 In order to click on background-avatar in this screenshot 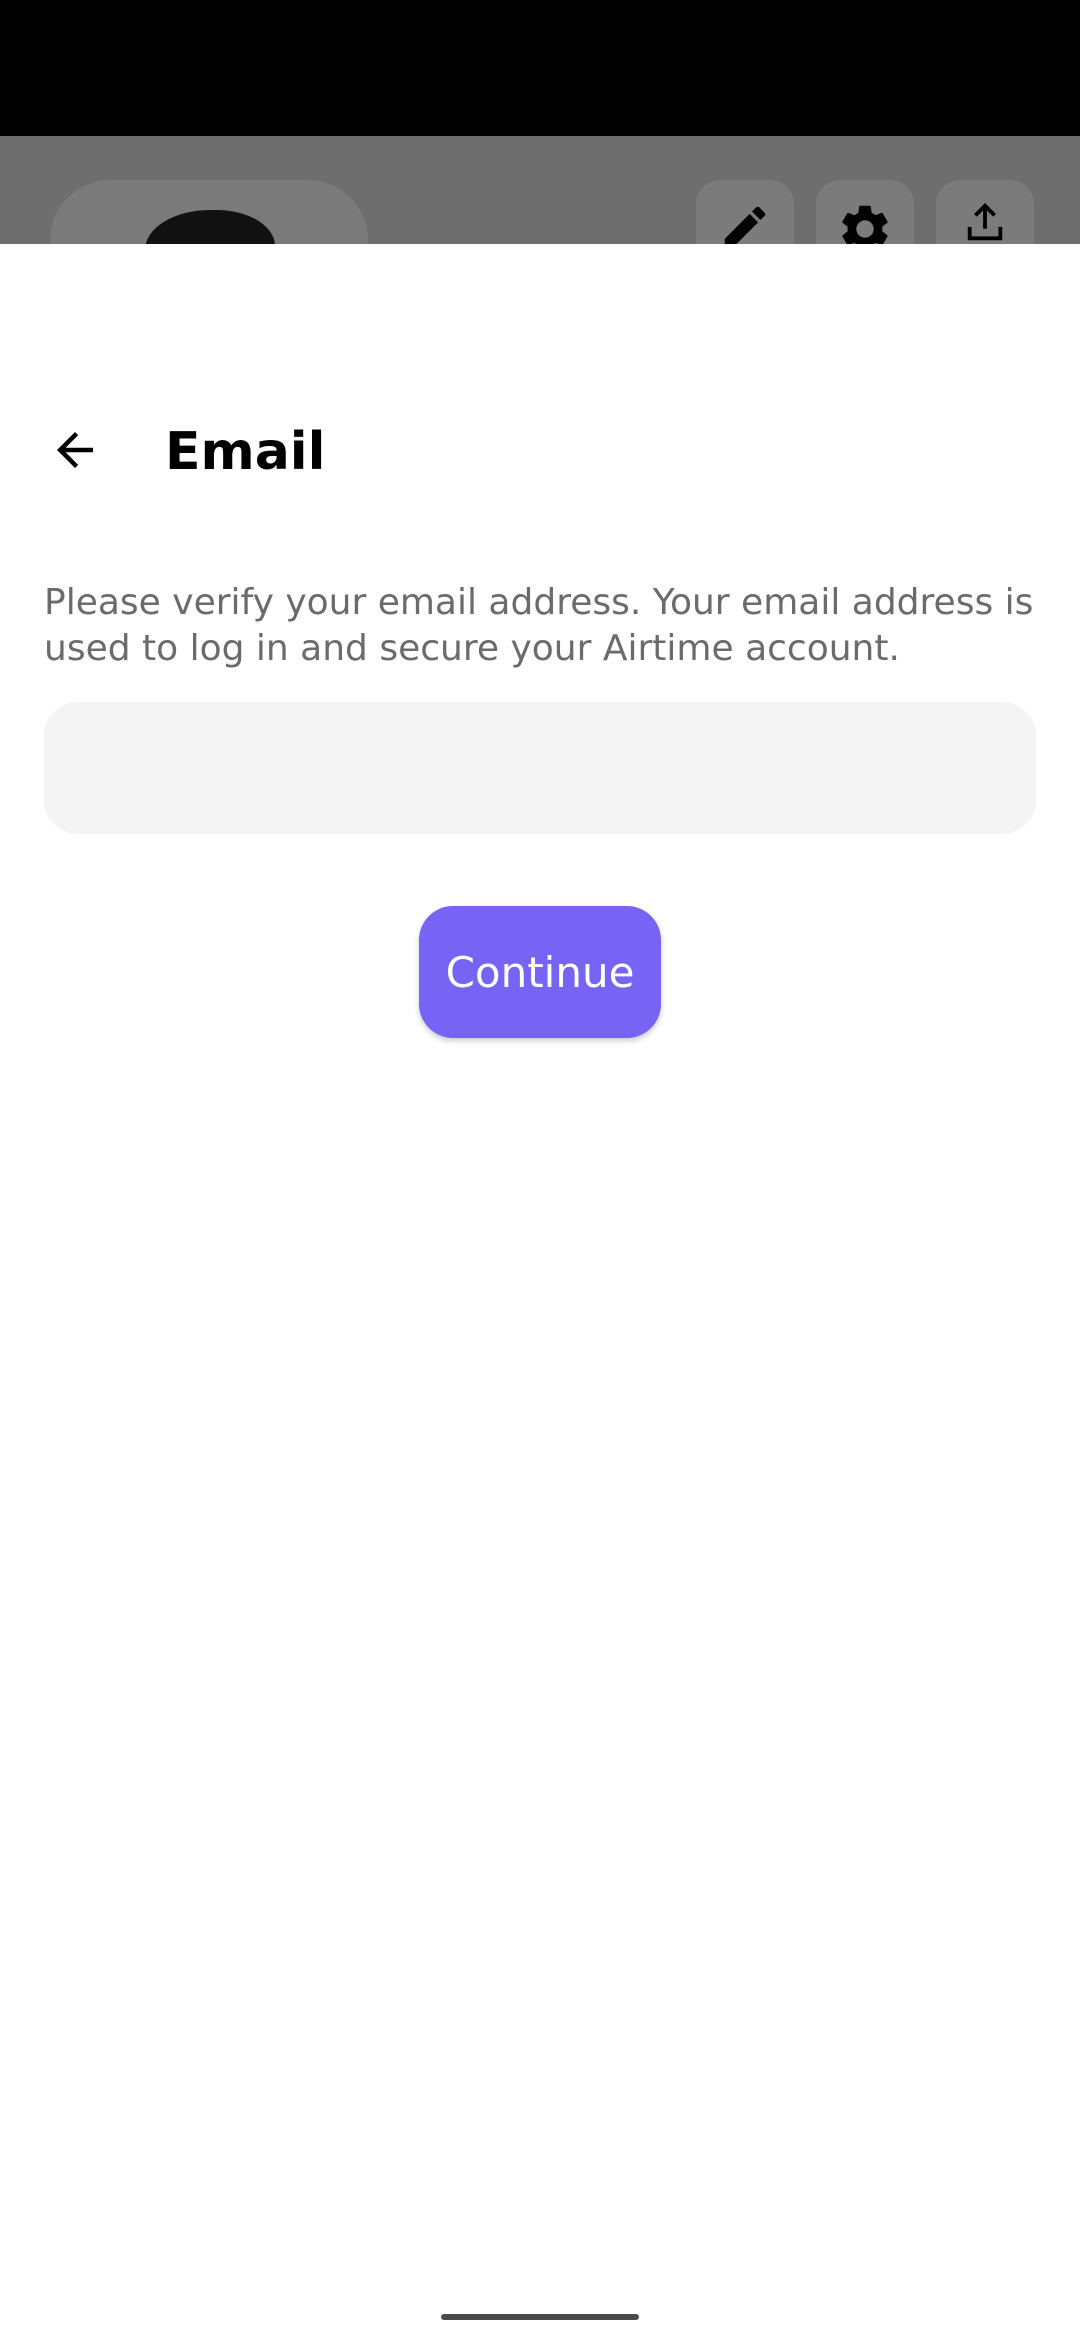, I will do `click(209, 212)`.